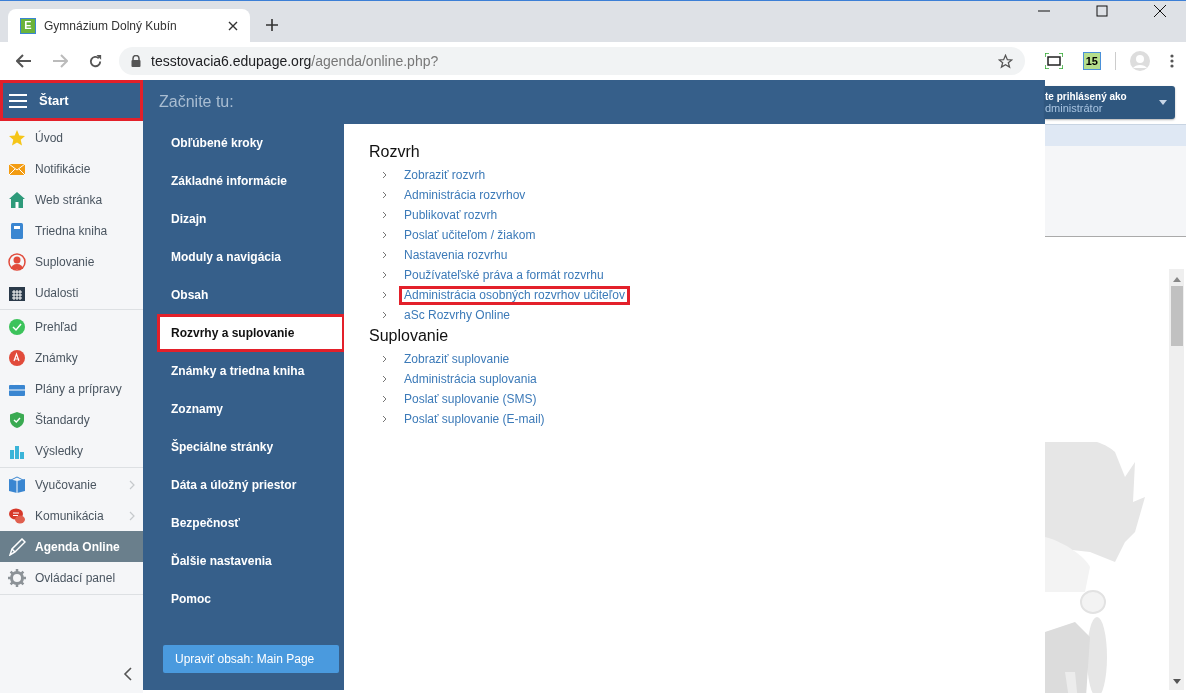 This screenshot has width=1186, height=693. What do you see at coordinates (395, 152) in the screenshot?
I see `section-heading: Rozvrh` at bounding box center [395, 152].